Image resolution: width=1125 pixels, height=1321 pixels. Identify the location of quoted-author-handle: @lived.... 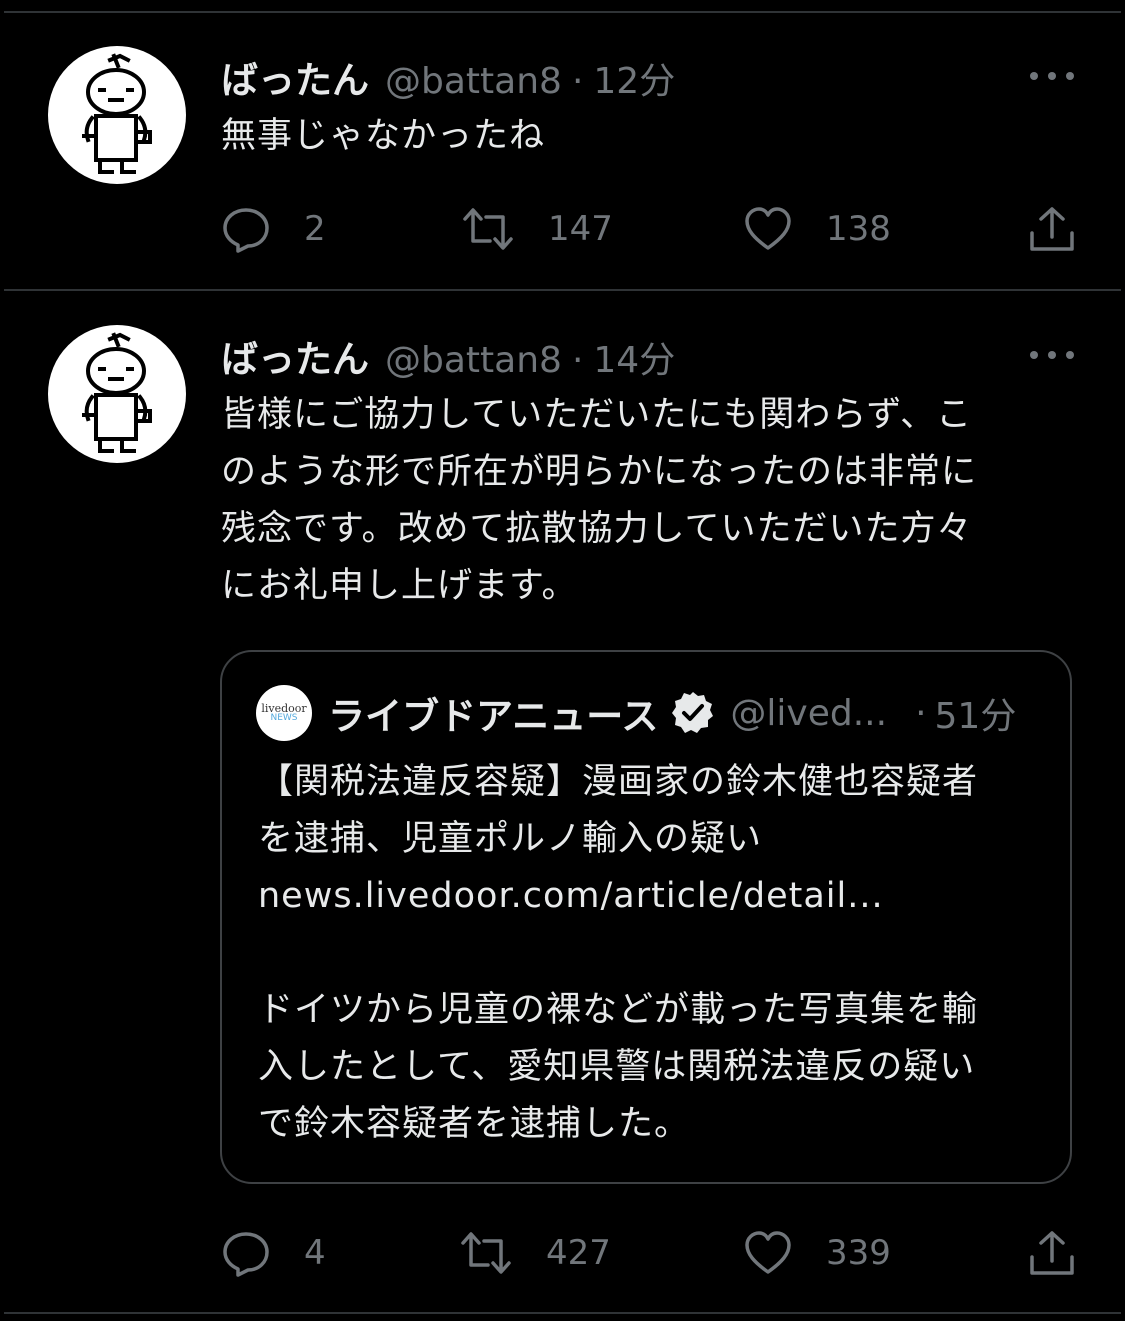
(809, 713).